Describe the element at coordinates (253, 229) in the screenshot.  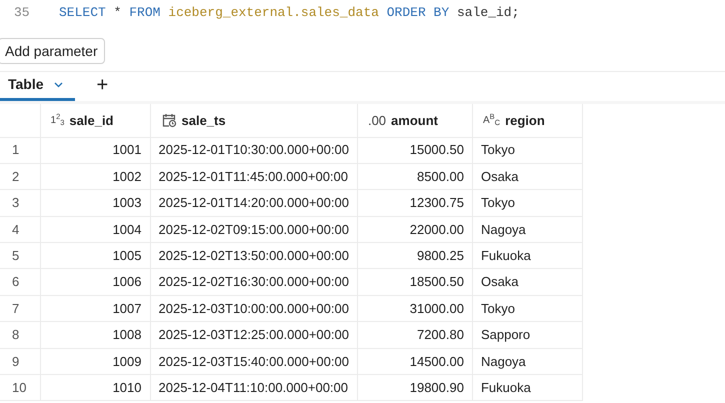
I see `table-cell: 2025-12-02T09:15:00.000+00:00` at that location.